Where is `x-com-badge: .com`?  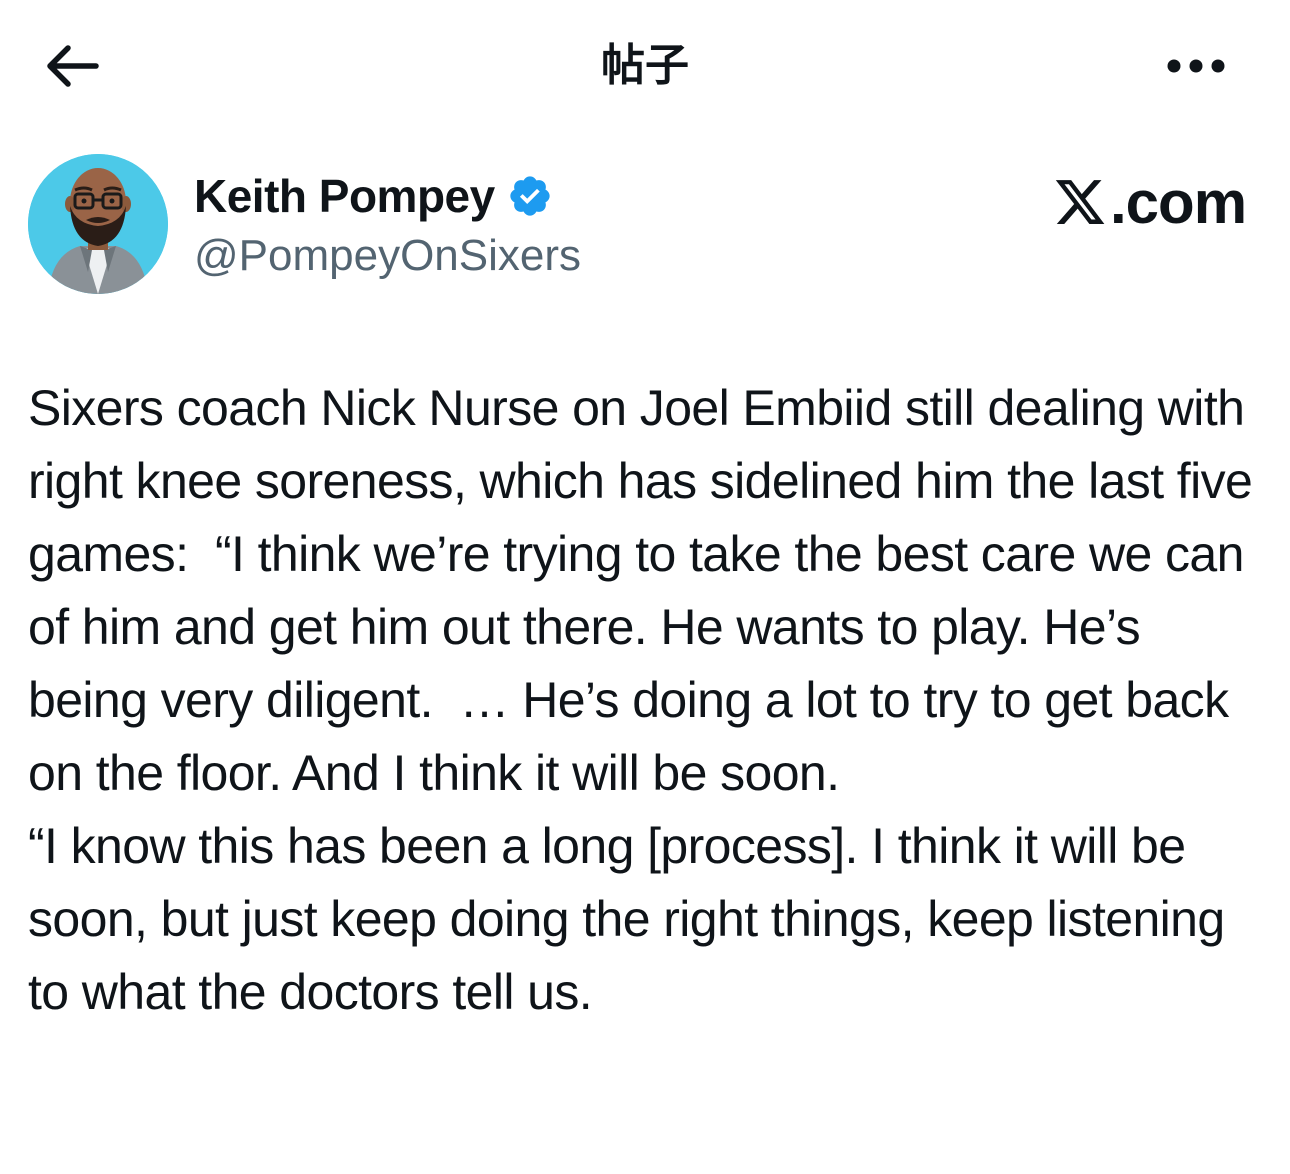
x-com-badge: .com is located at coordinates (1149, 202).